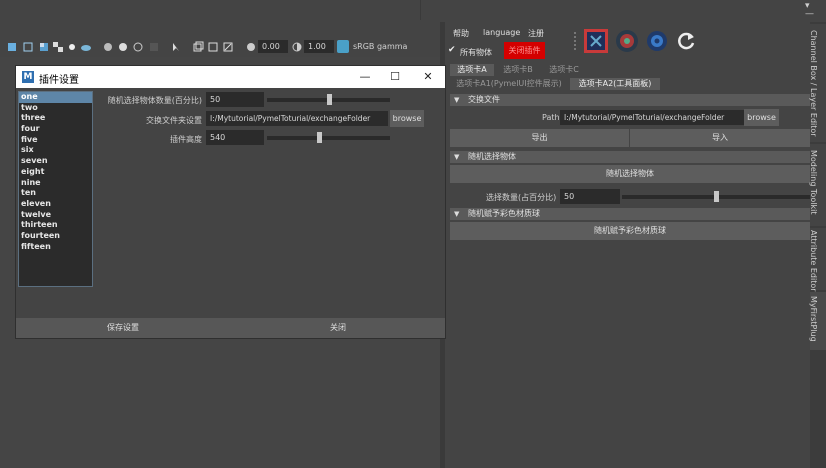 This screenshot has width=826, height=468. I want to click on light-icon, so click(72, 47).